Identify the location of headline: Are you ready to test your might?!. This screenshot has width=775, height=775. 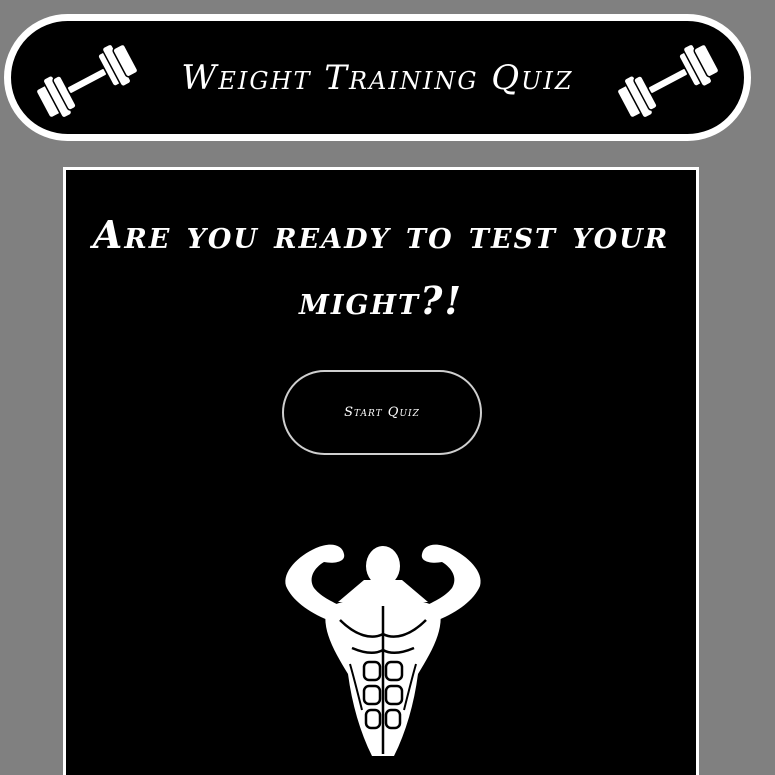
(381, 267).